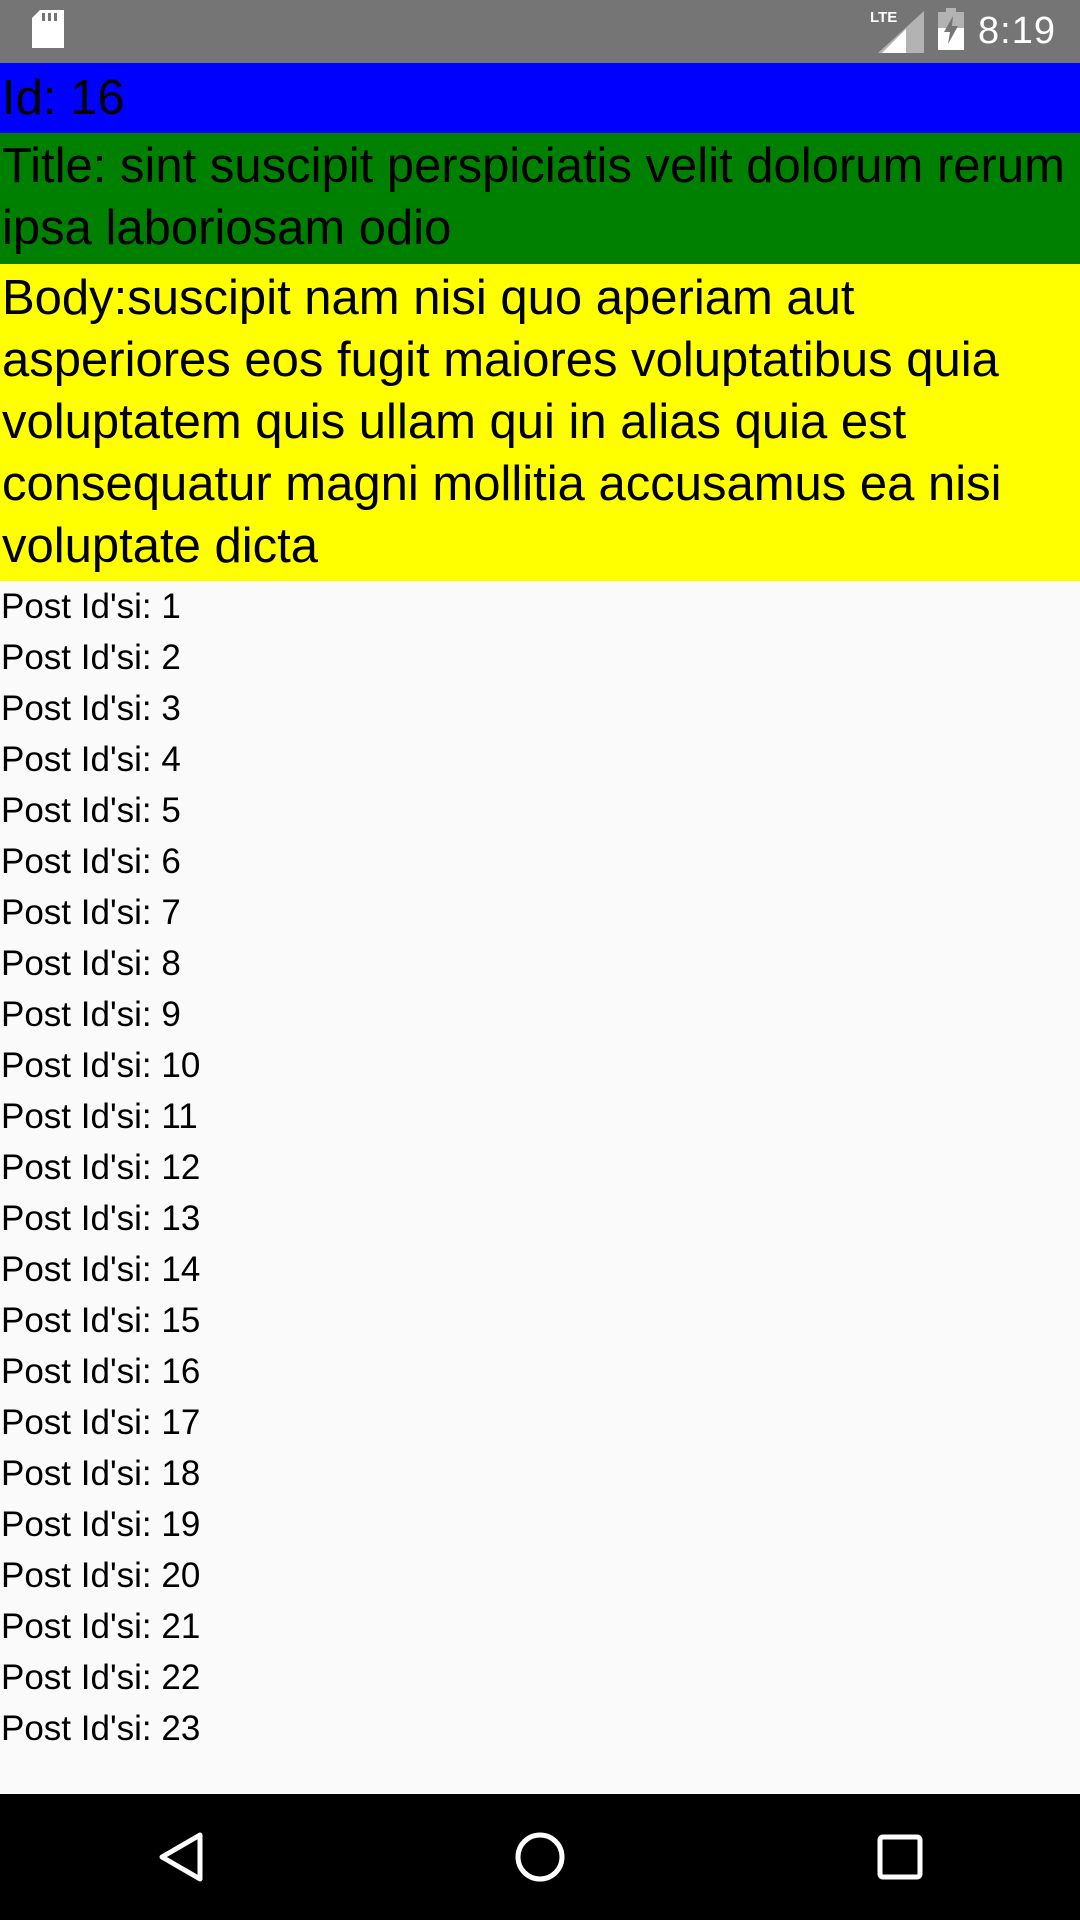 This screenshot has width=1080, height=1920. I want to click on post-list-item: Post Id'si: 21, so click(540, 1626).